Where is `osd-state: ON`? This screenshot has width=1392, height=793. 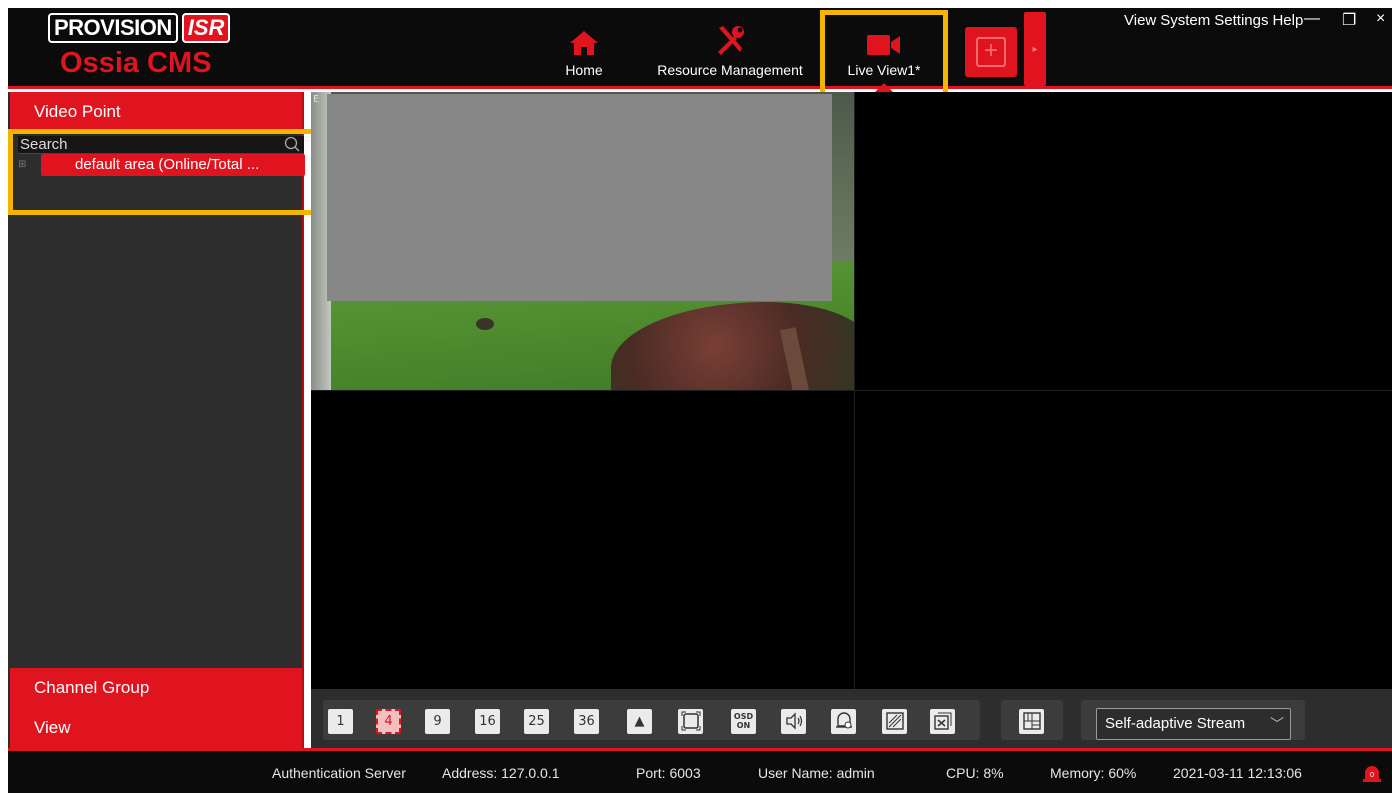
osd-state: ON is located at coordinates (743, 725).